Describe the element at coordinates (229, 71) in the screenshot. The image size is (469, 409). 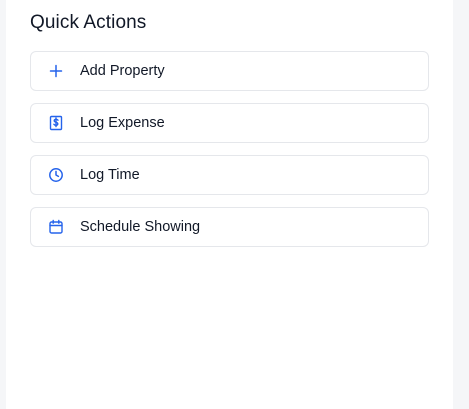
I see `add-property-button: Add Property` at that location.